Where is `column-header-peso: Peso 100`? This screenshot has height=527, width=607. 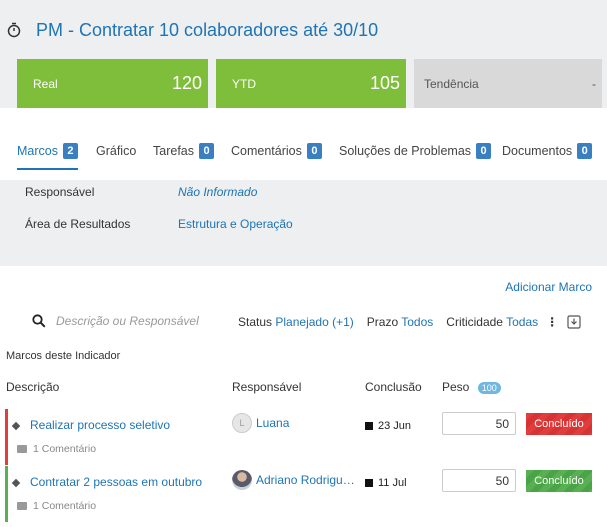 column-header-peso: Peso 100 is located at coordinates (471, 387).